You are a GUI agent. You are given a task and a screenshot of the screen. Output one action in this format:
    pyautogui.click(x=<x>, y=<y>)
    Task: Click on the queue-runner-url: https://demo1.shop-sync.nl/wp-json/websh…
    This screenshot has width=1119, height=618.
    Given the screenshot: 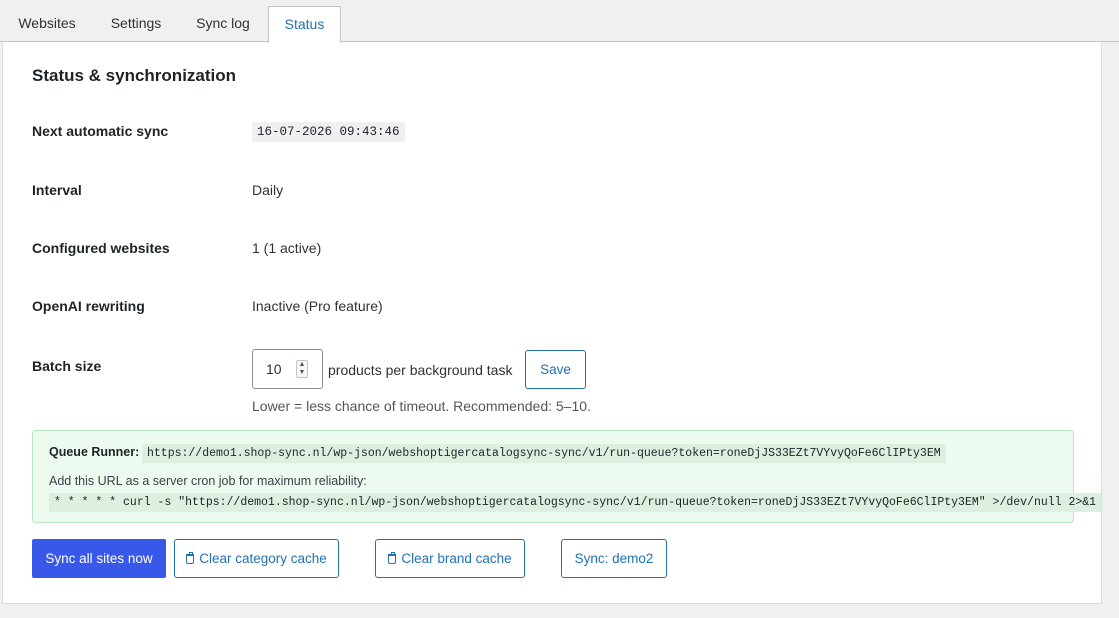 What is the action you would take?
    pyautogui.click(x=544, y=453)
    